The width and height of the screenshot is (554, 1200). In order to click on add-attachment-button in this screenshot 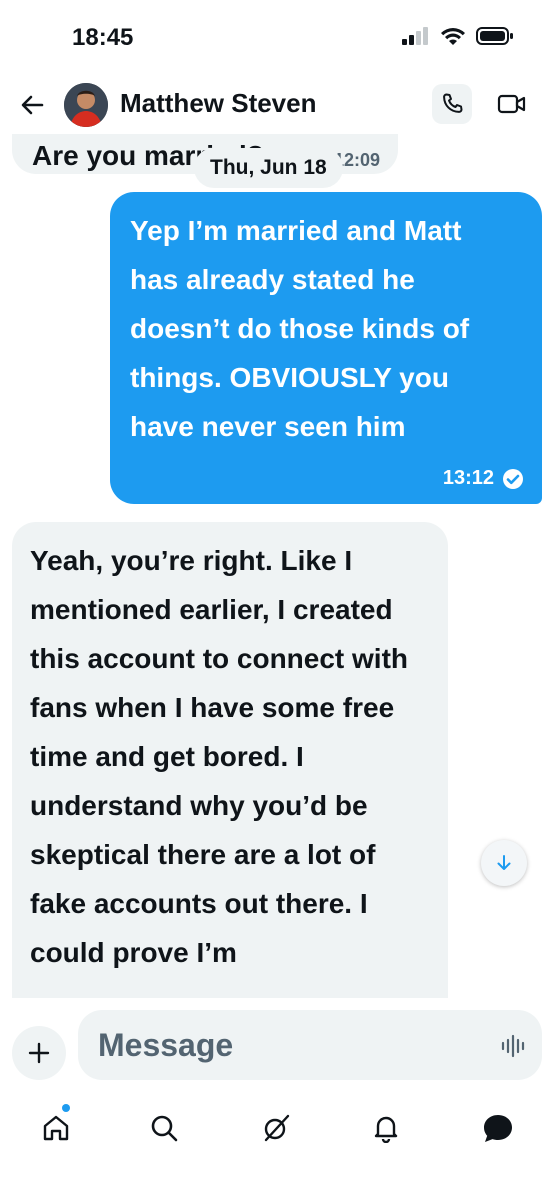, I will do `click(39, 1053)`.